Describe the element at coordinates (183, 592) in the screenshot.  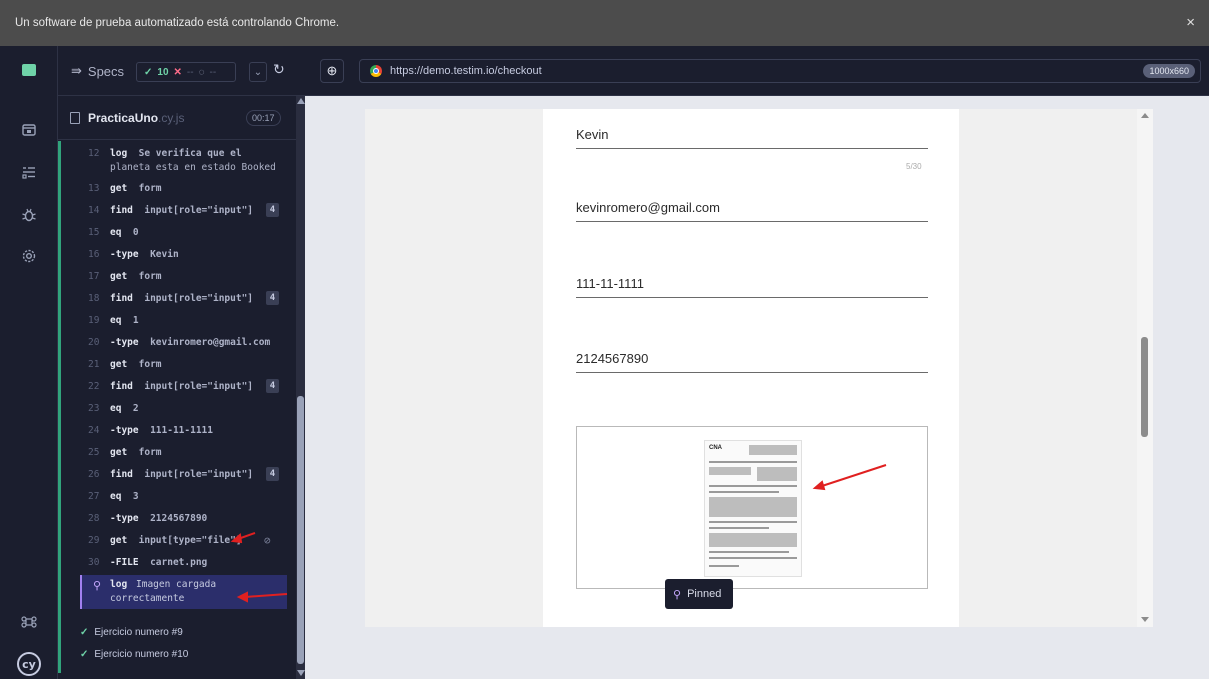
I see `pinned-log-command: ⚲ log Imagen cargada correctamente` at that location.